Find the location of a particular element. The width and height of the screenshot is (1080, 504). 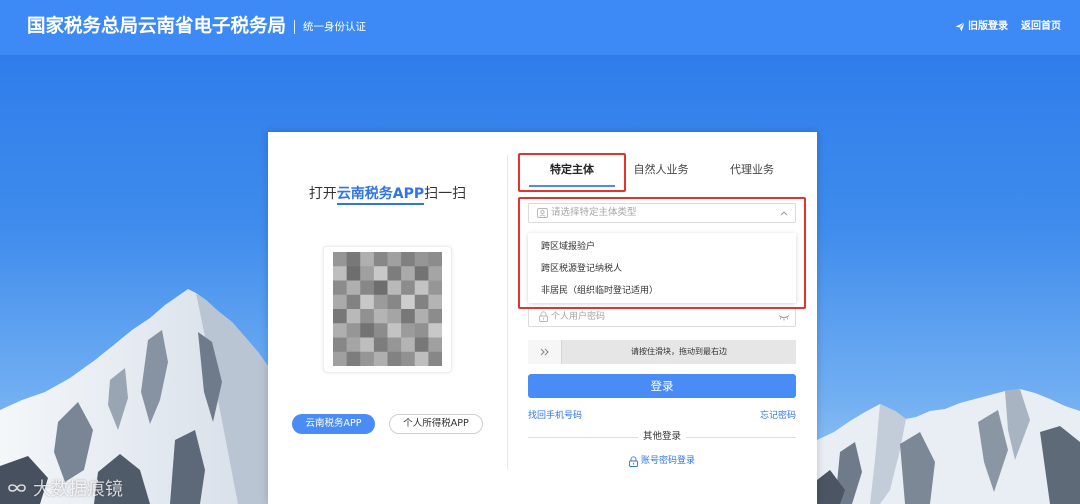

qr-code-image is located at coordinates (387, 309).